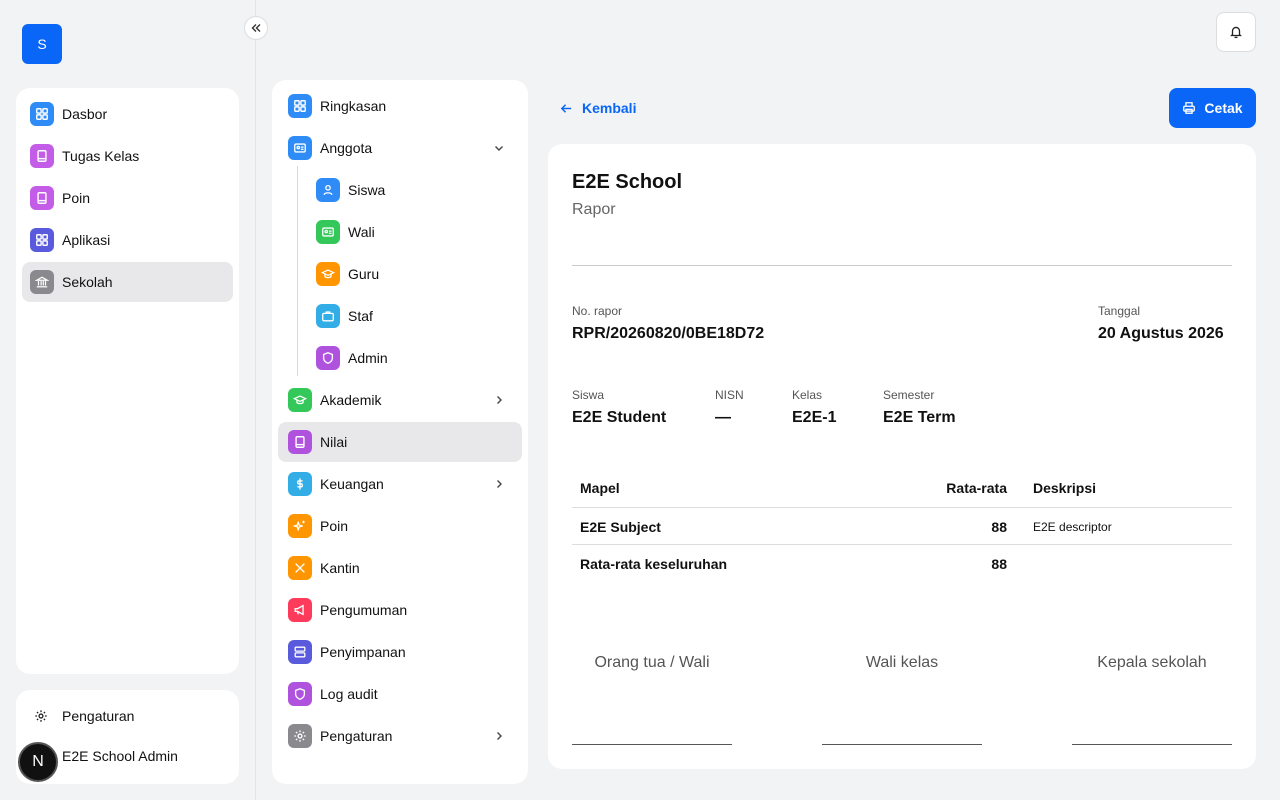 The image size is (1280, 800). Describe the element at coordinates (400, 400) in the screenshot. I see `subnav-item-akademik: Akademik` at that location.